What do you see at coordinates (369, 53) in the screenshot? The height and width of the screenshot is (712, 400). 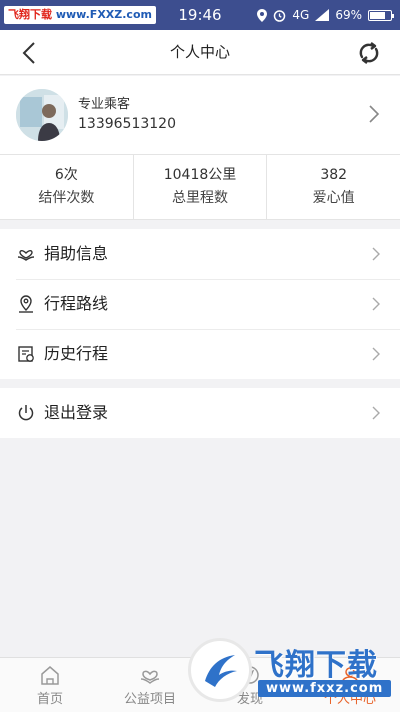 I see `refresh-icon` at bounding box center [369, 53].